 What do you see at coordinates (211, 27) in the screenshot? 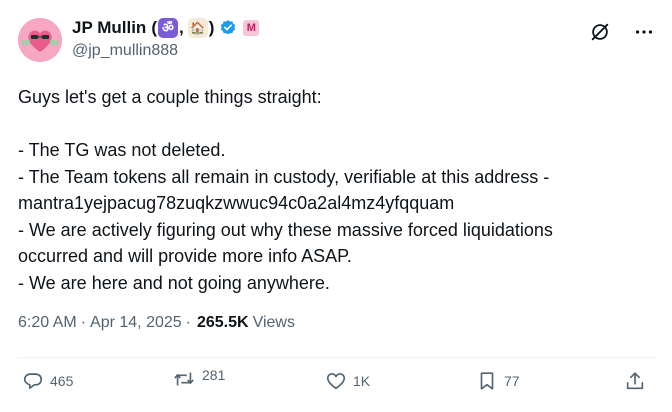
I see `name-paren-close: )` at bounding box center [211, 27].